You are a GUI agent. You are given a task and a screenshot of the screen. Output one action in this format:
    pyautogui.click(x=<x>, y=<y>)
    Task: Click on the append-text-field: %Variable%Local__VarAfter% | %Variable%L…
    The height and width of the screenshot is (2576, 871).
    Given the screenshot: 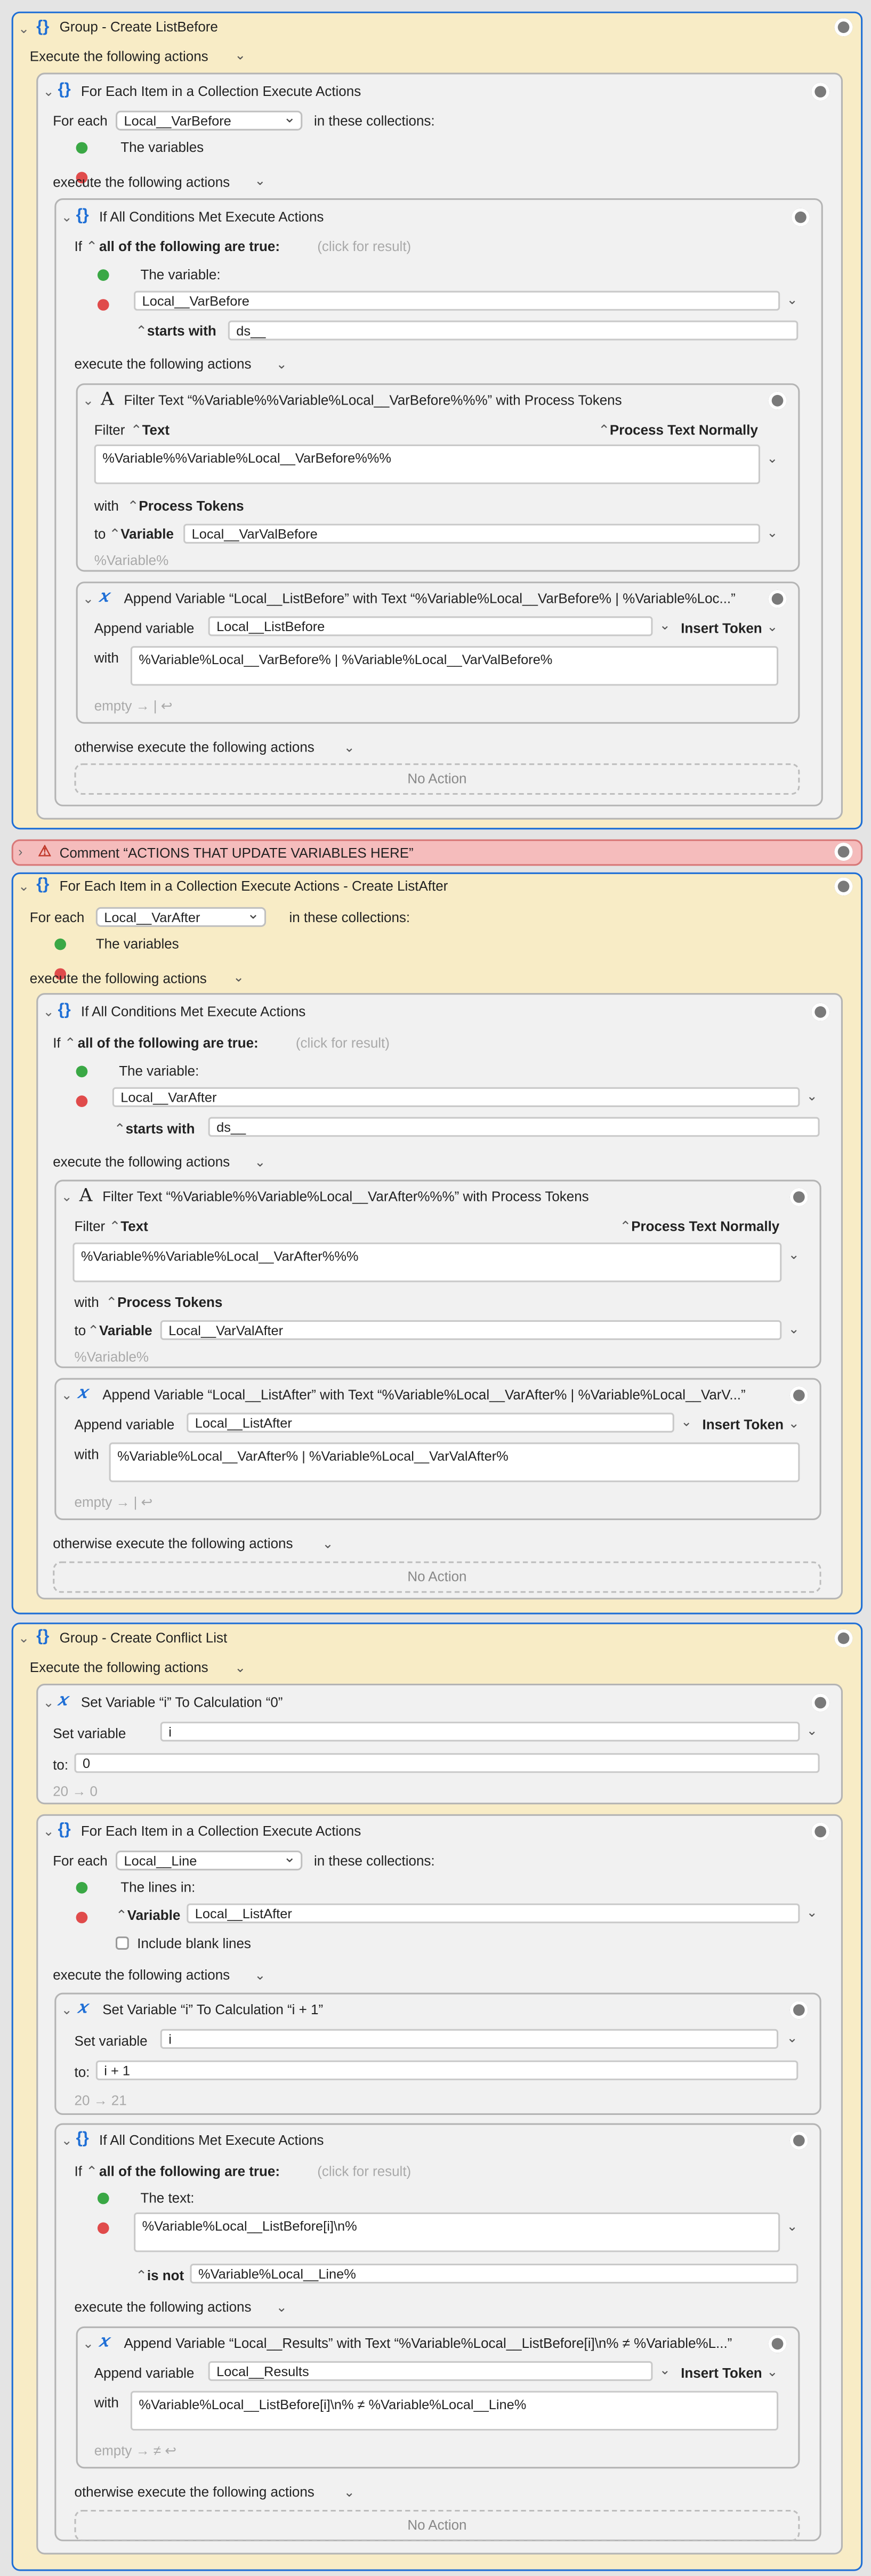 What is the action you would take?
    pyautogui.click(x=454, y=1462)
    